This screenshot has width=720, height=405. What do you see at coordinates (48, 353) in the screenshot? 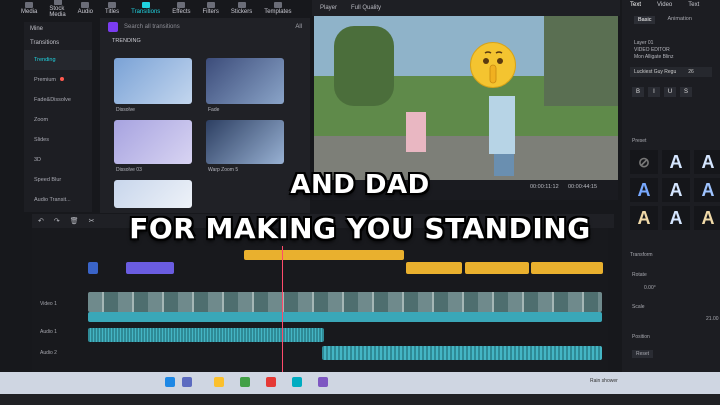
I see `track-label-audio-2: Audio 2` at bounding box center [48, 353].